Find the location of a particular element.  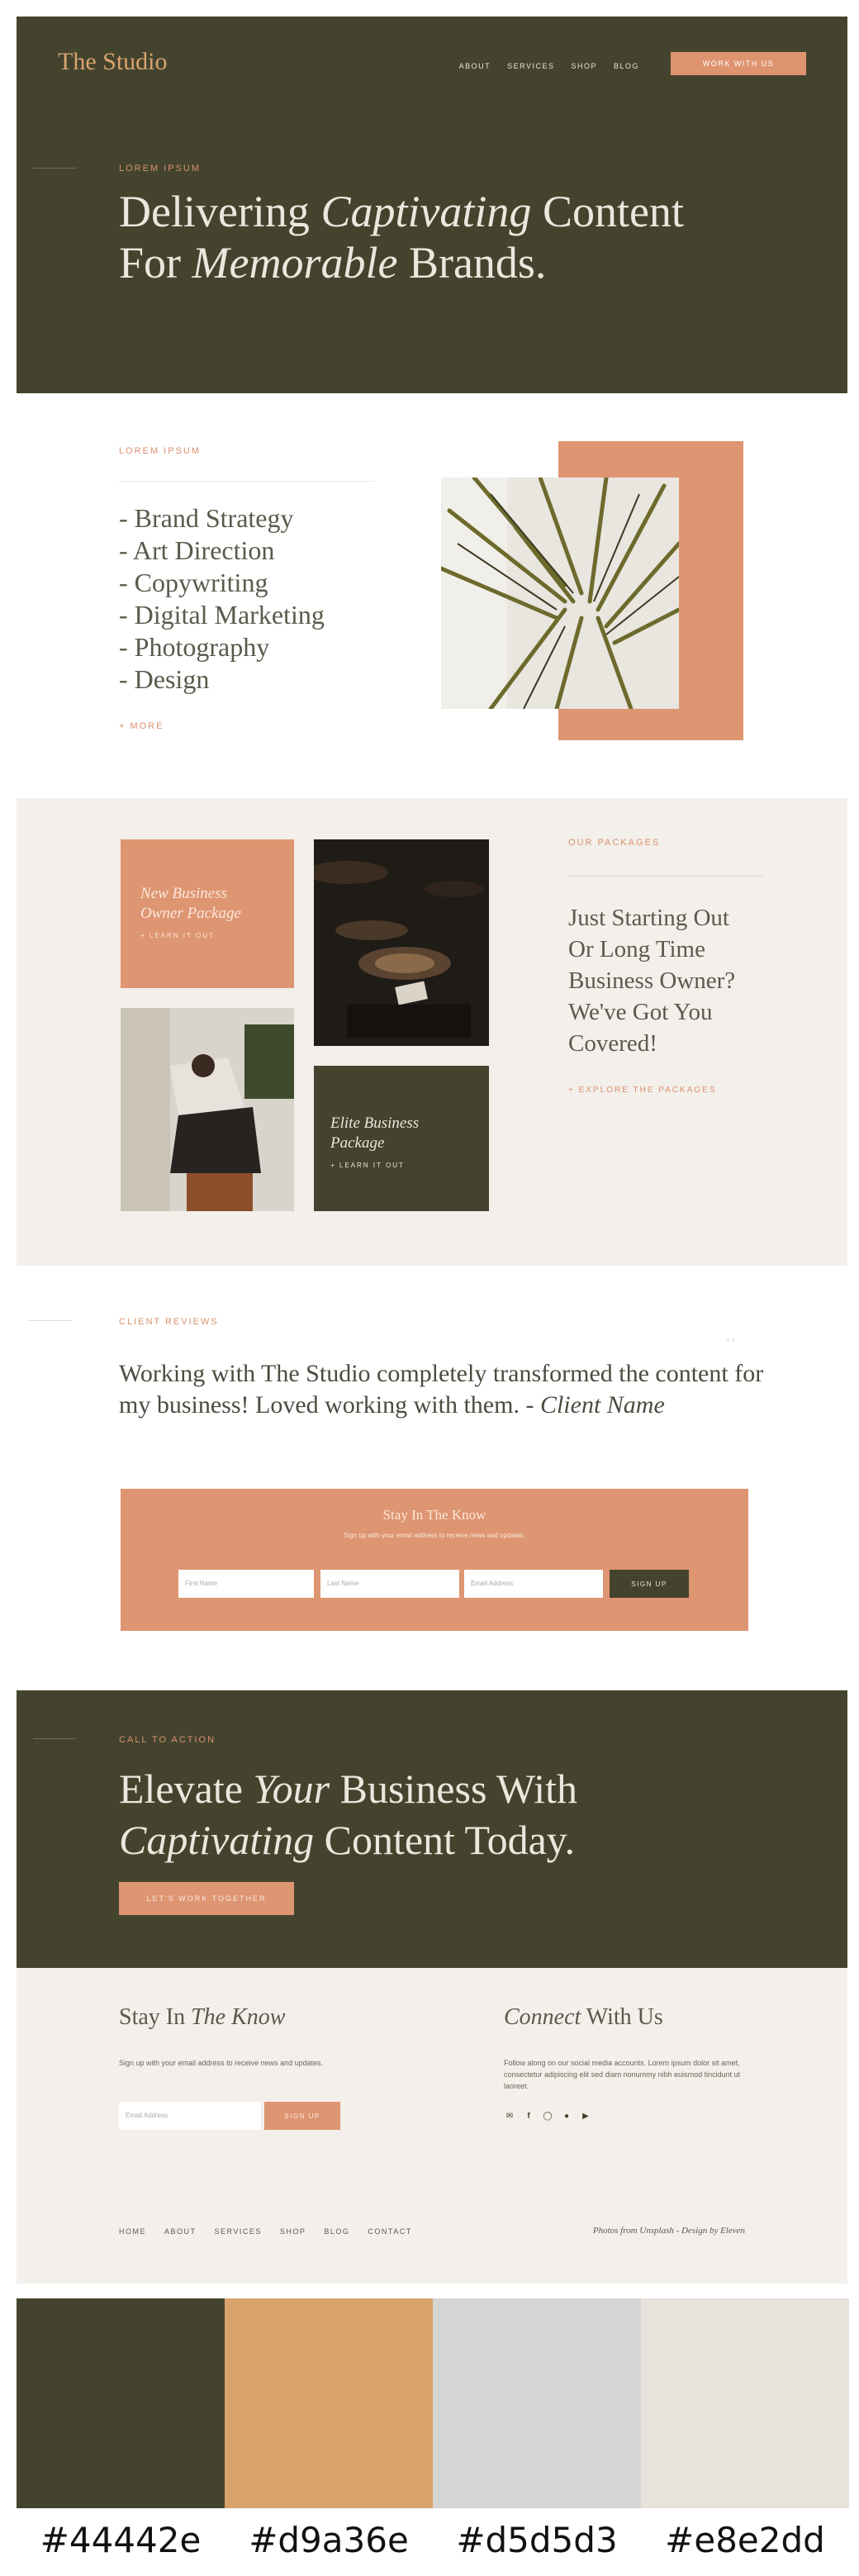

footer-email-field: Email Address is located at coordinates (190, 2116).